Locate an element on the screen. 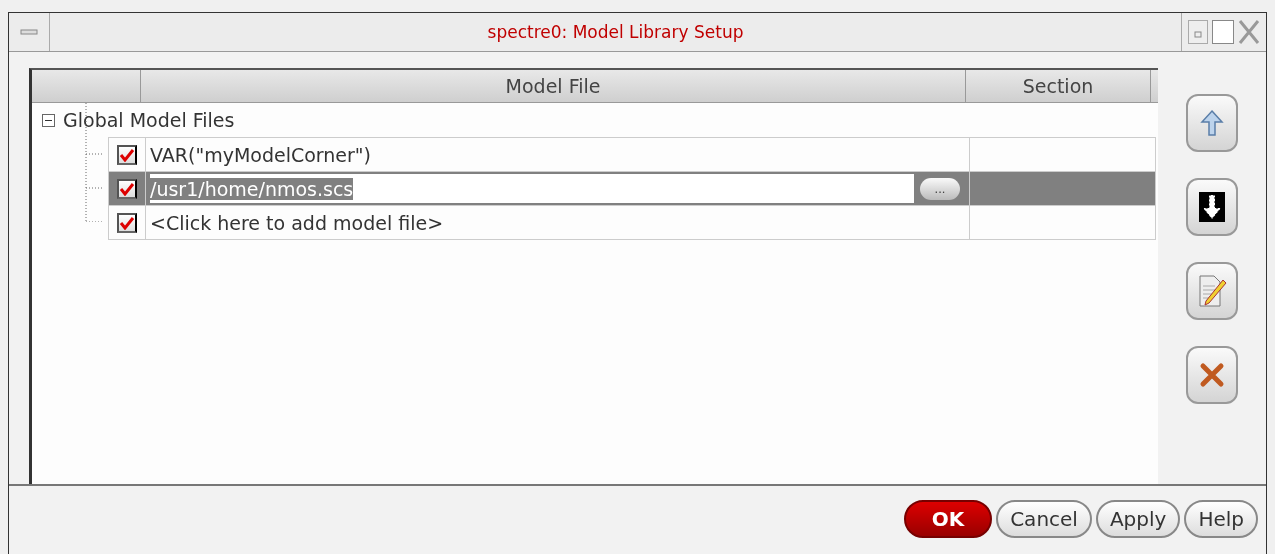  delete-button is located at coordinates (1212, 375).